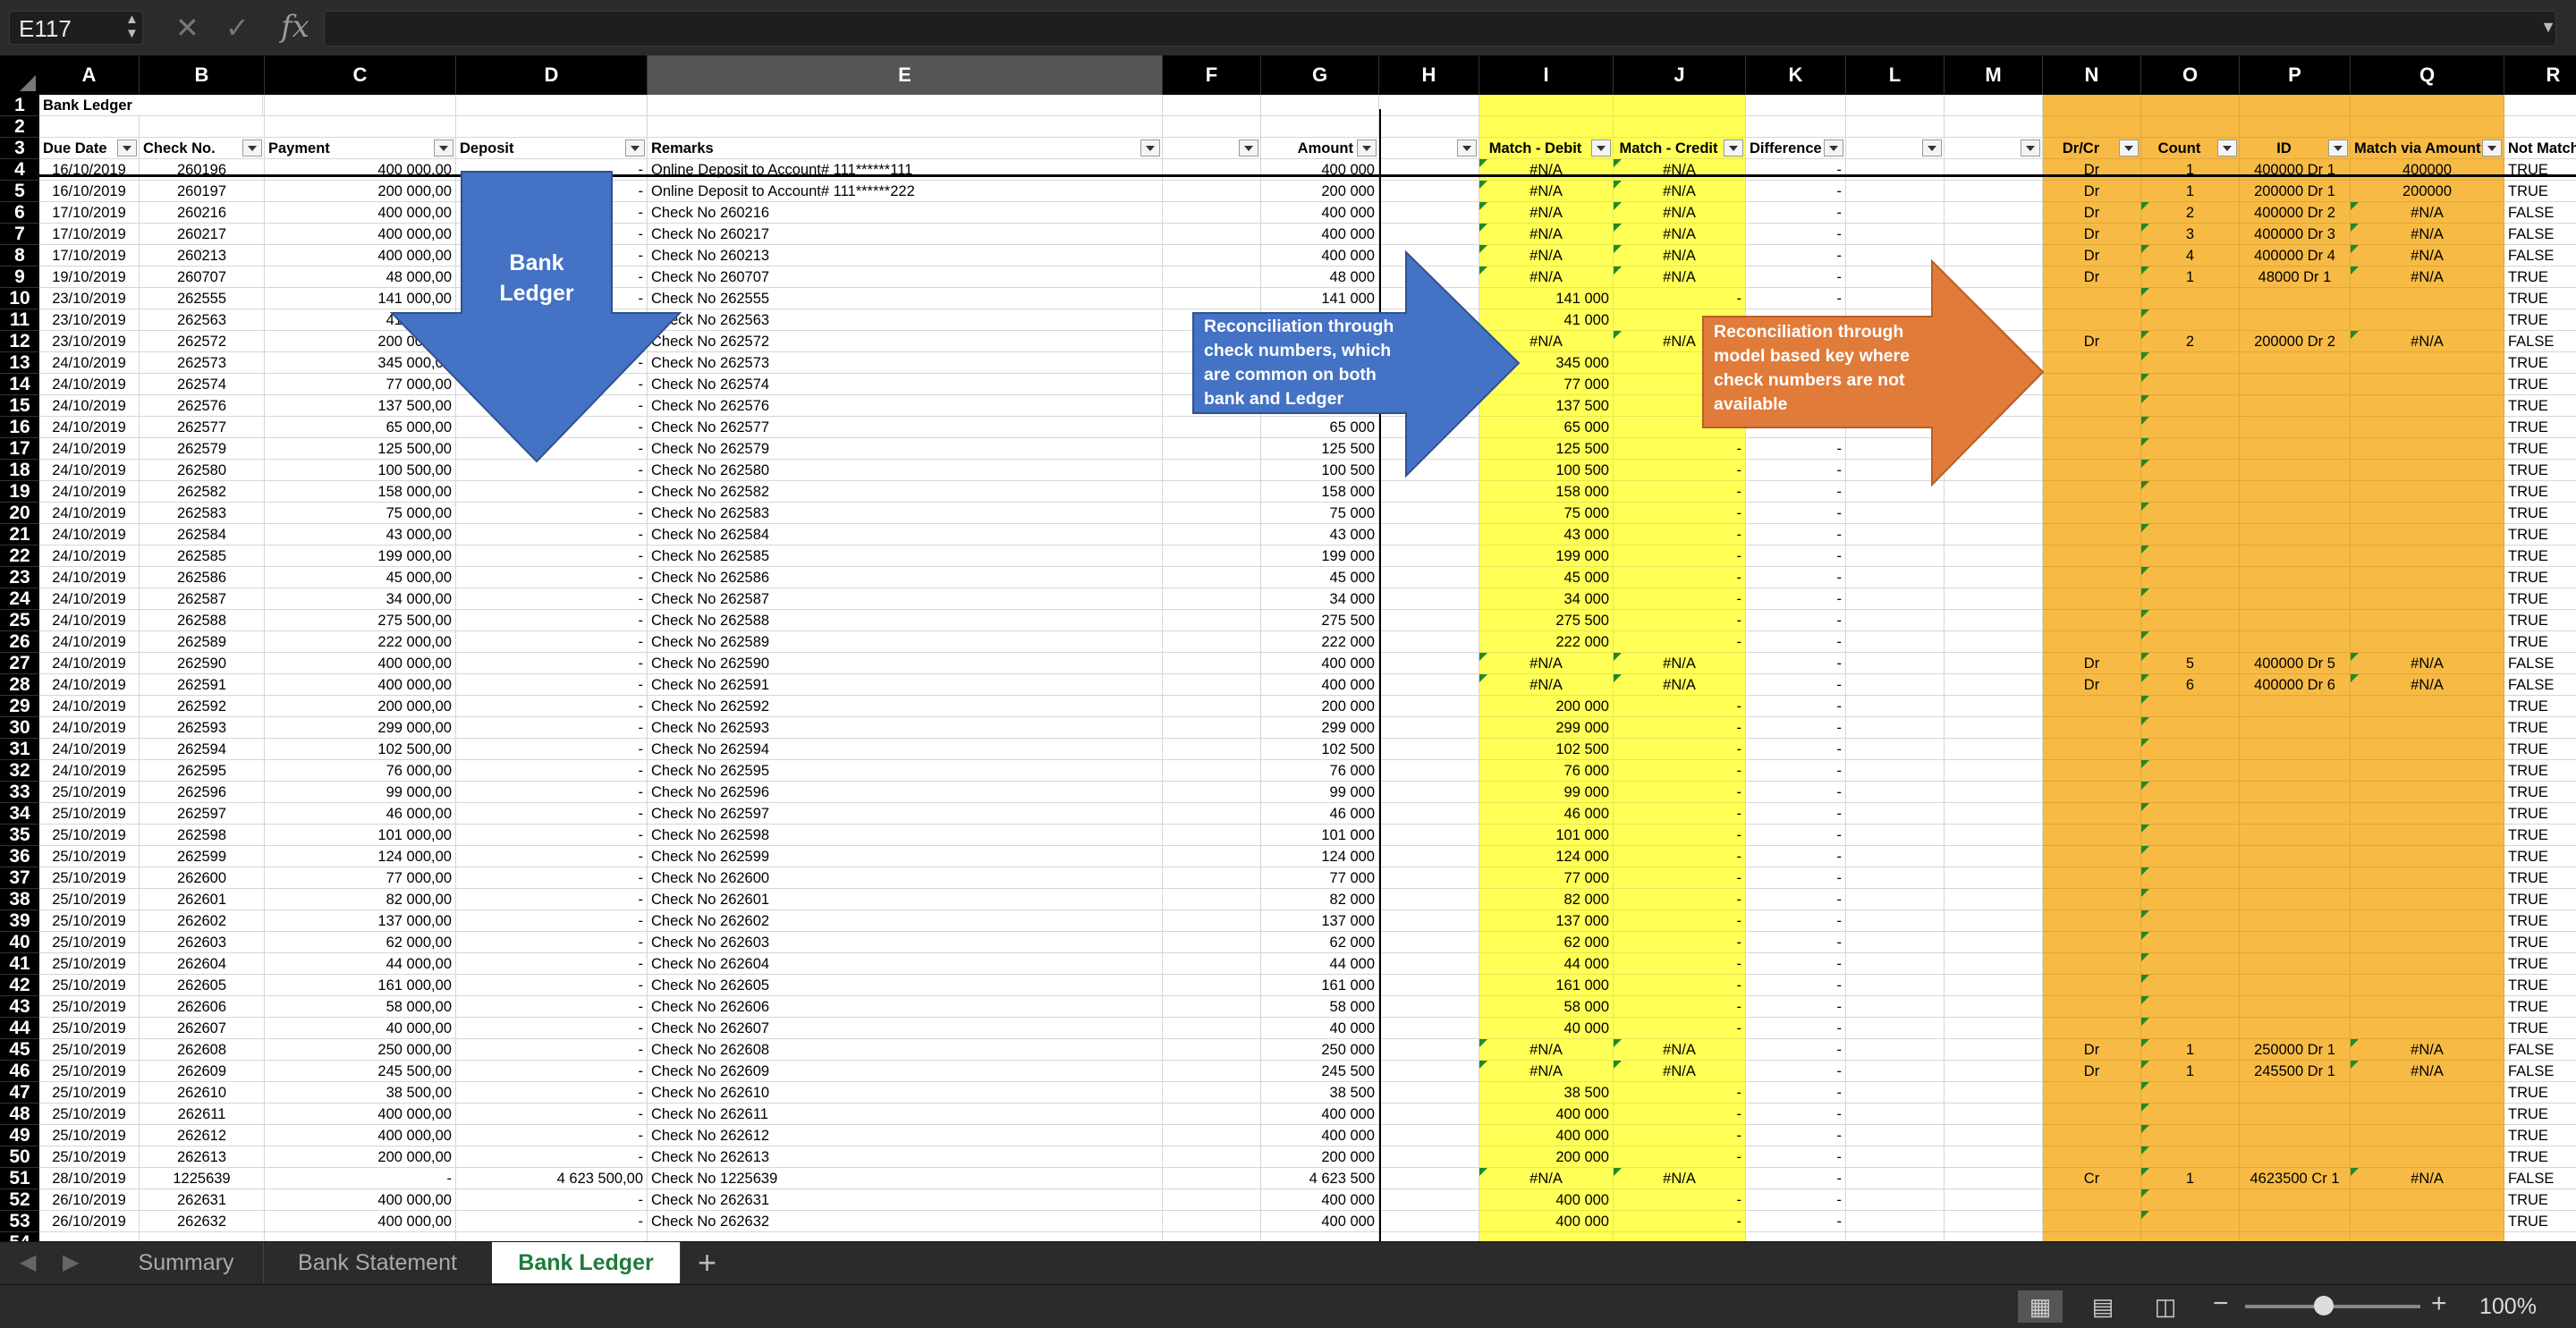  What do you see at coordinates (2295, 663) in the screenshot?
I see `cell-p: 400000 Dr 5` at bounding box center [2295, 663].